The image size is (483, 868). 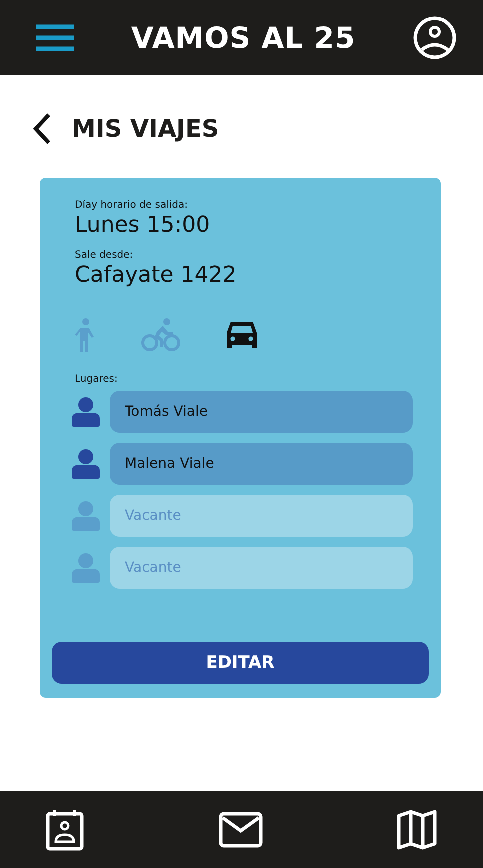 What do you see at coordinates (42, 129) in the screenshot?
I see `back-icon` at bounding box center [42, 129].